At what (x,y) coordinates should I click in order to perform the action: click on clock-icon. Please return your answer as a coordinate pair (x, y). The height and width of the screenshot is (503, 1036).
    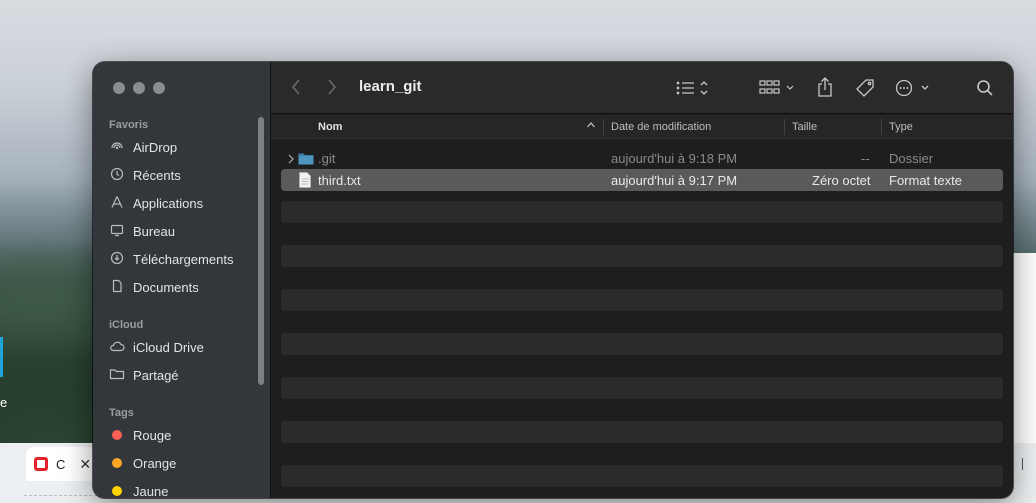
    Looking at the image, I should click on (117, 175).